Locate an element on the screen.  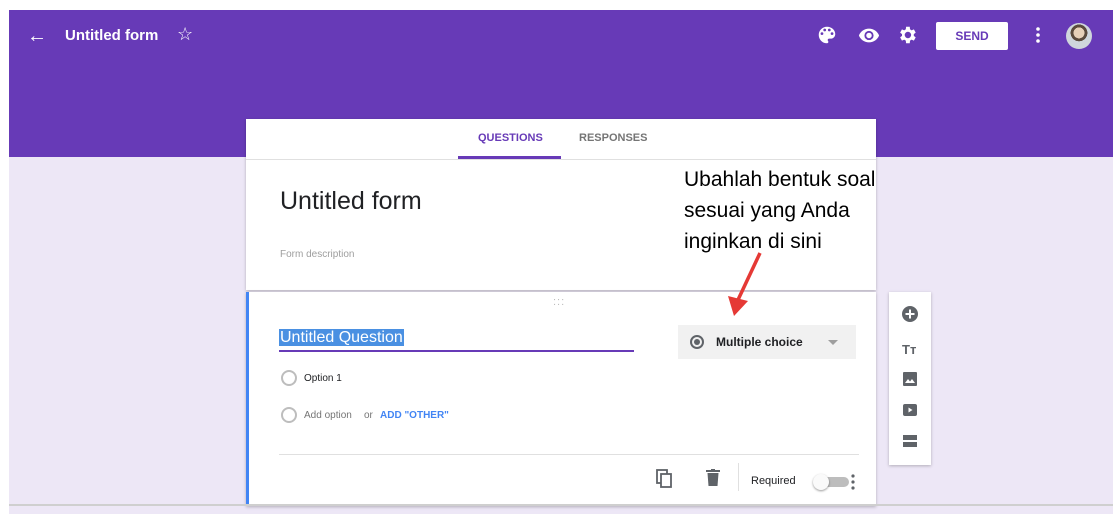
image-icon is located at coordinates (910, 379).